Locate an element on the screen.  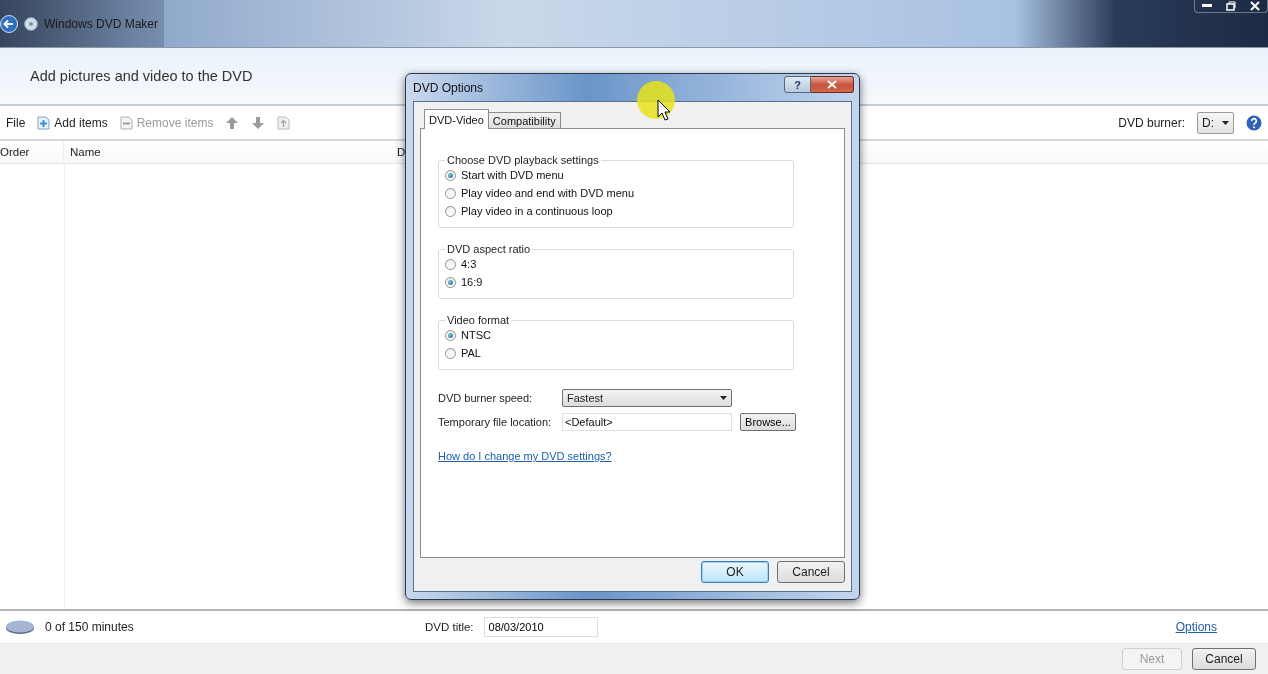
close-button is located at coordinates (832, 84).